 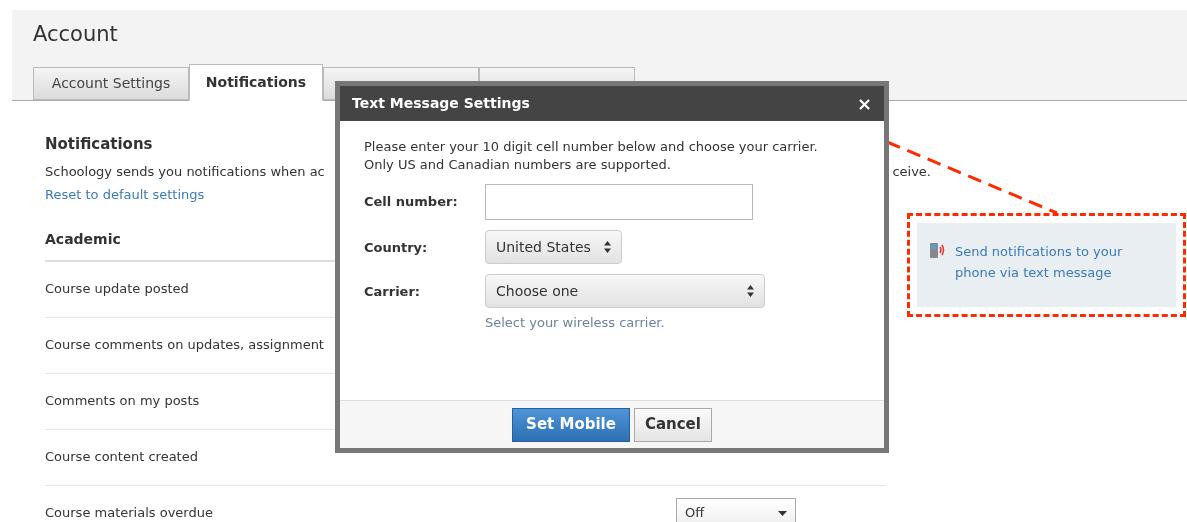 What do you see at coordinates (111, 83) in the screenshot?
I see `tab: Account Settings` at bounding box center [111, 83].